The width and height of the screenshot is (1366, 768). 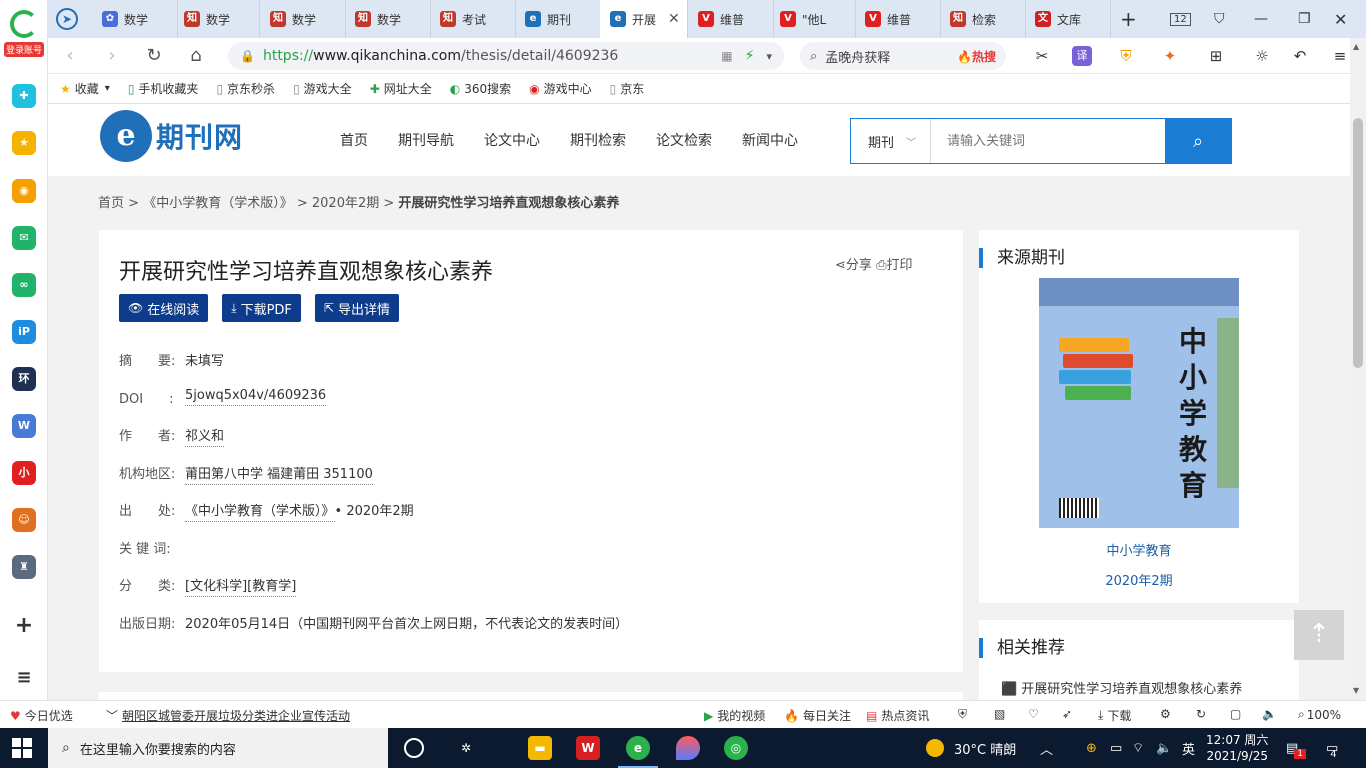 What do you see at coordinates (1332, 748) in the screenshot?
I see `notification-icon: ▭ 4` at bounding box center [1332, 748].